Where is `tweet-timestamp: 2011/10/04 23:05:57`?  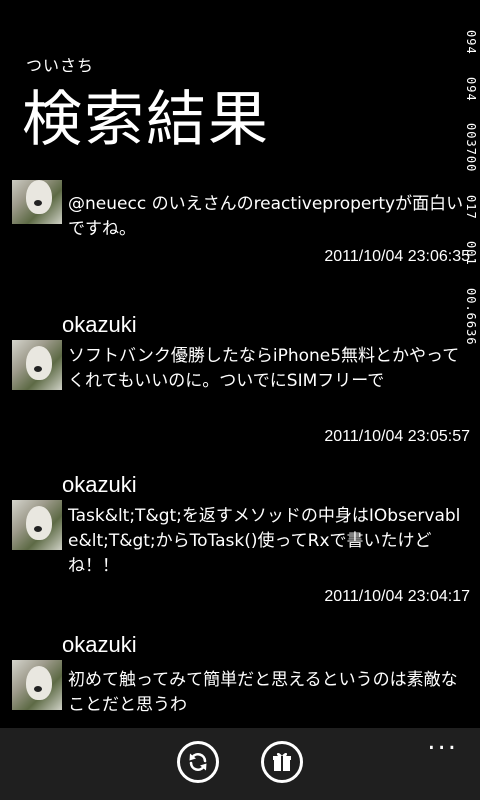
tweet-timestamp: 2011/10/04 23:05:57 is located at coordinates (397, 436).